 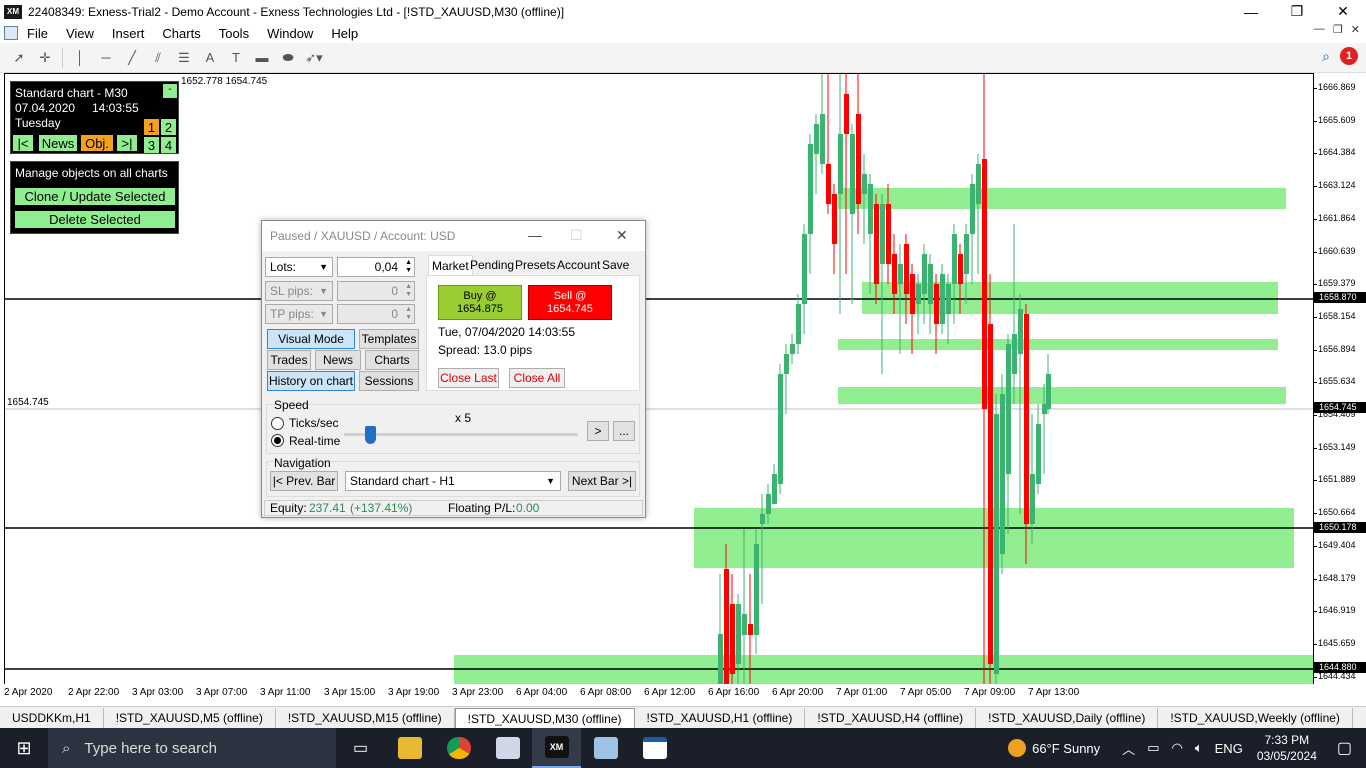 What do you see at coordinates (537, 378) in the screenshot?
I see `close-all-button: Close All` at bounding box center [537, 378].